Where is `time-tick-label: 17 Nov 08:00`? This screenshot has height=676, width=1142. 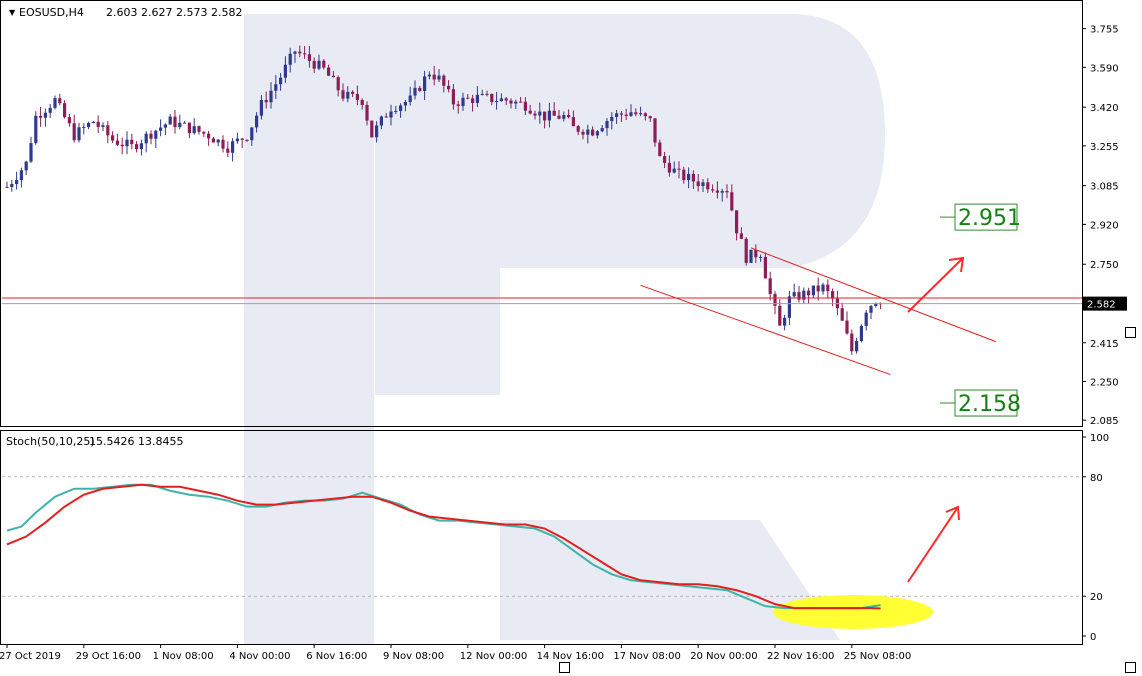
time-tick-label: 17 Nov 08:00 is located at coordinates (646, 656).